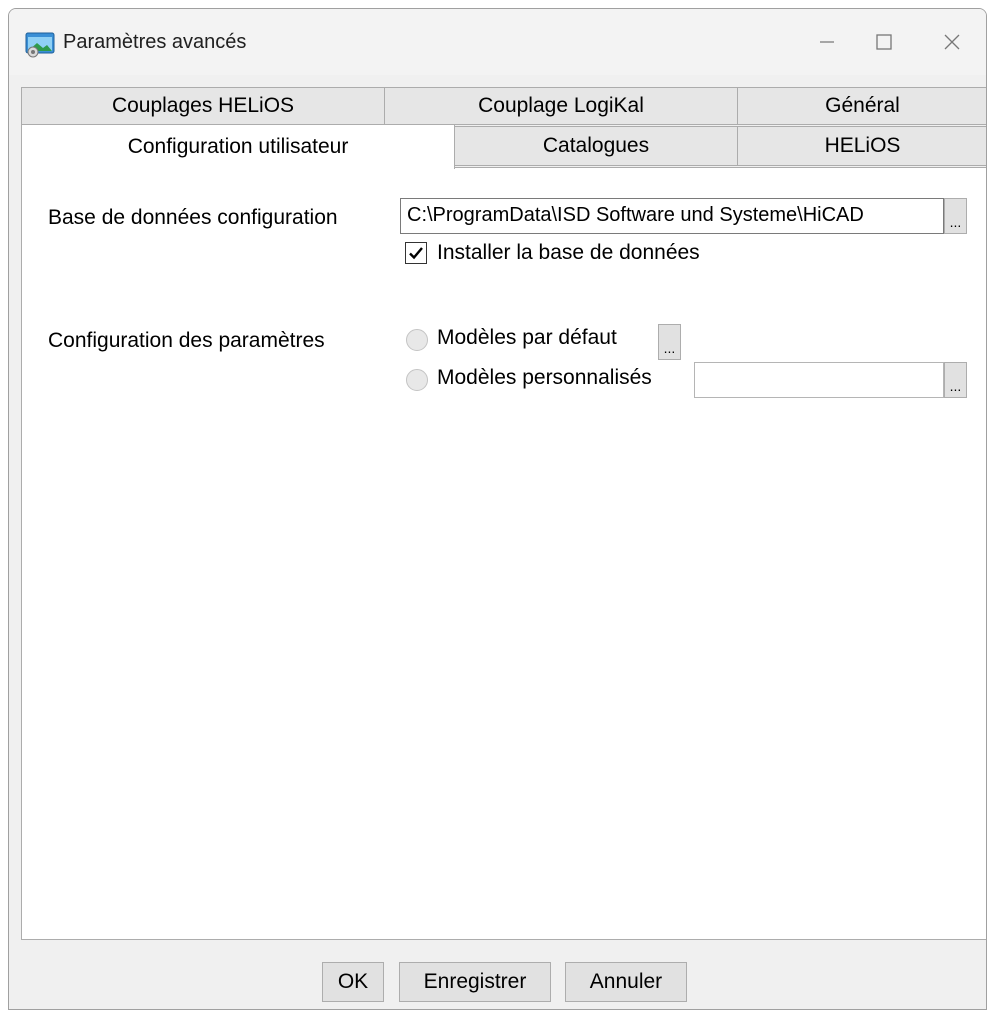 This screenshot has width=987, height=1010. What do you see at coordinates (819, 380) in the screenshot?
I see `custom-models-path-field` at bounding box center [819, 380].